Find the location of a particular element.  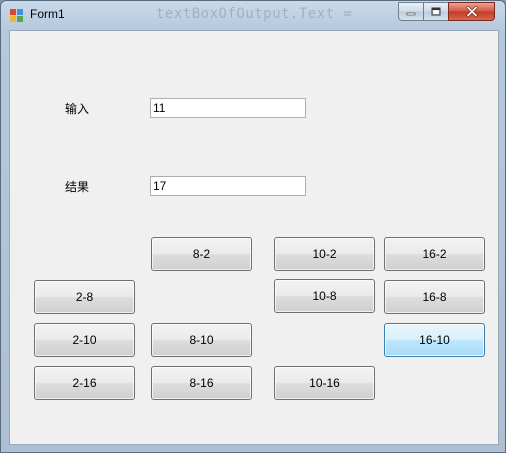

minimize-button is located at coordinates (411, 11).